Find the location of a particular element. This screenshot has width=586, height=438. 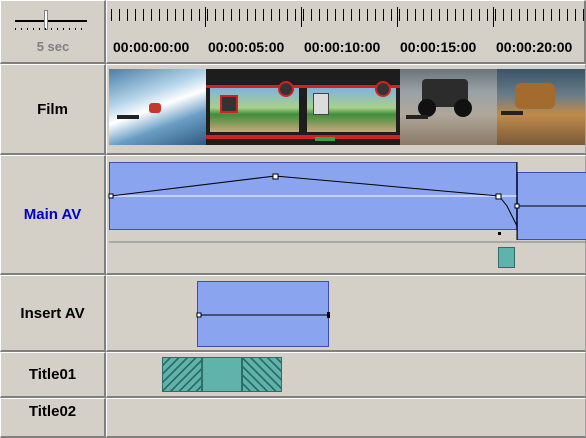

track-header-insert-av: Insert AV is located at coordinates (53, 313).